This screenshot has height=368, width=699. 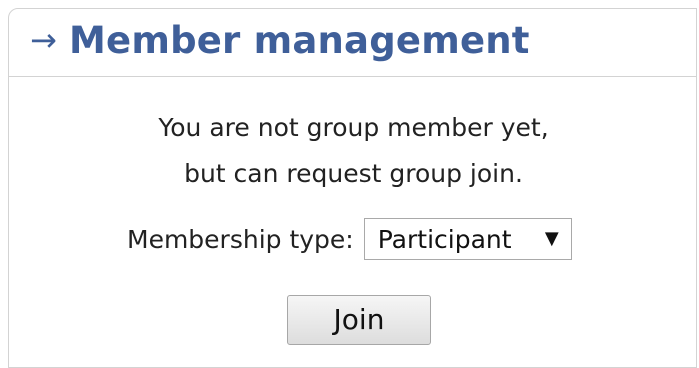 What do you see at coordinates (444, 239) in the screenshot?
I see `membership-type-selected-value: Participant` at bounding box center [444, 239].